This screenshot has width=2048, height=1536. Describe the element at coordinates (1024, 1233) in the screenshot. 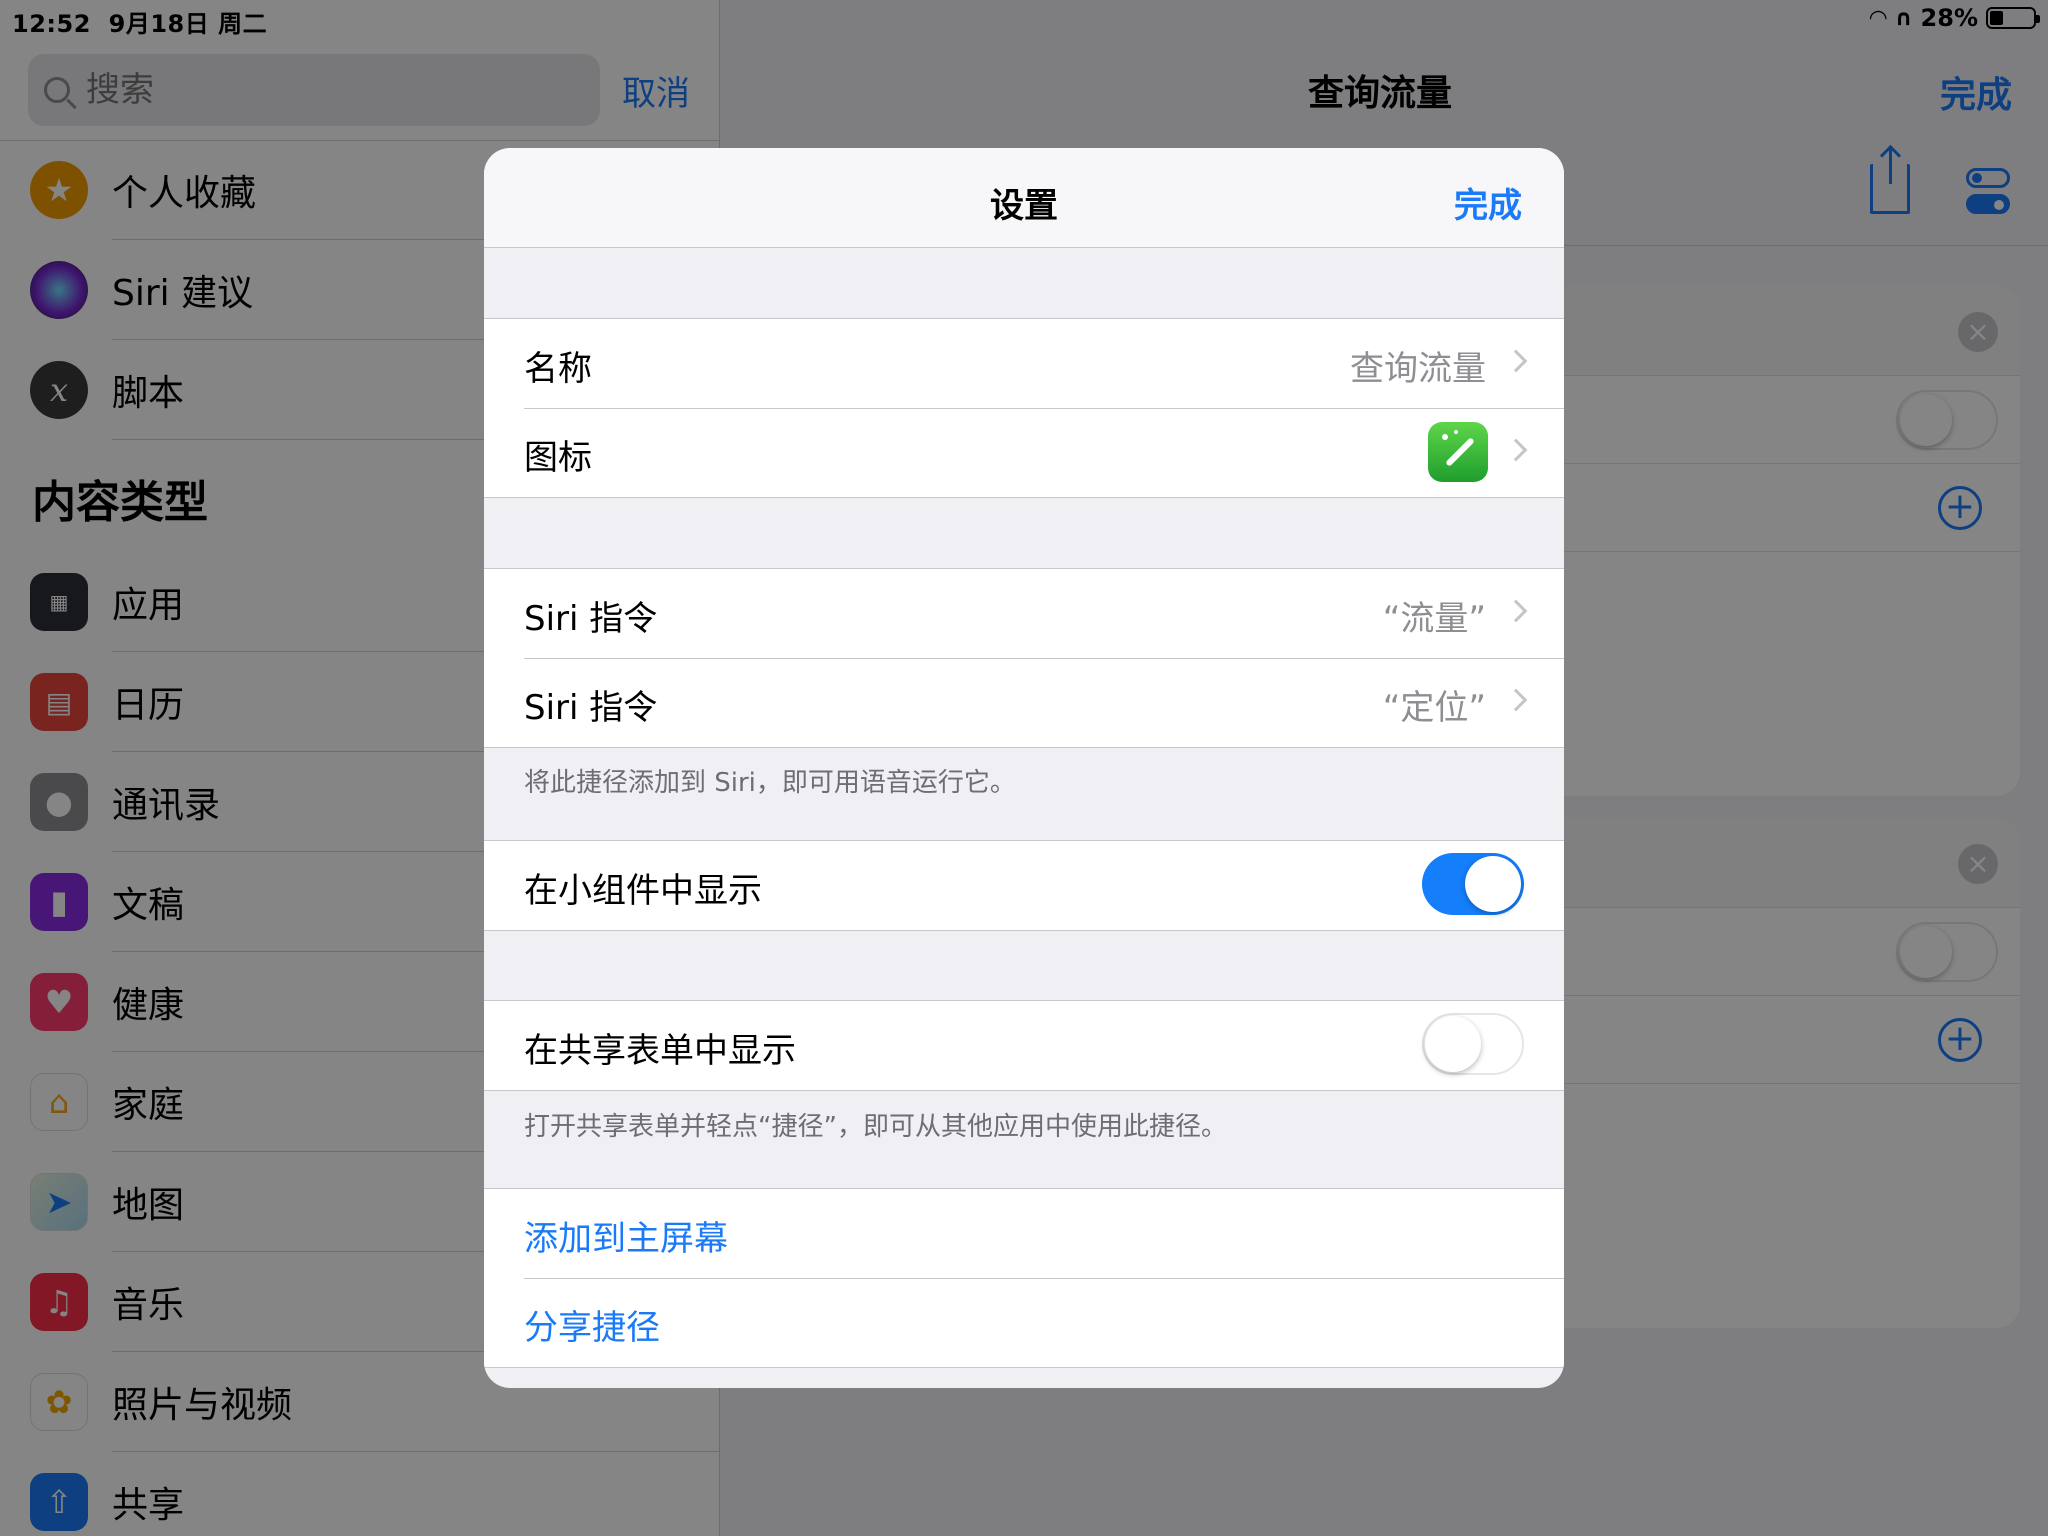

I see `add-to-home-row: 添加到主屏幕` at that location.